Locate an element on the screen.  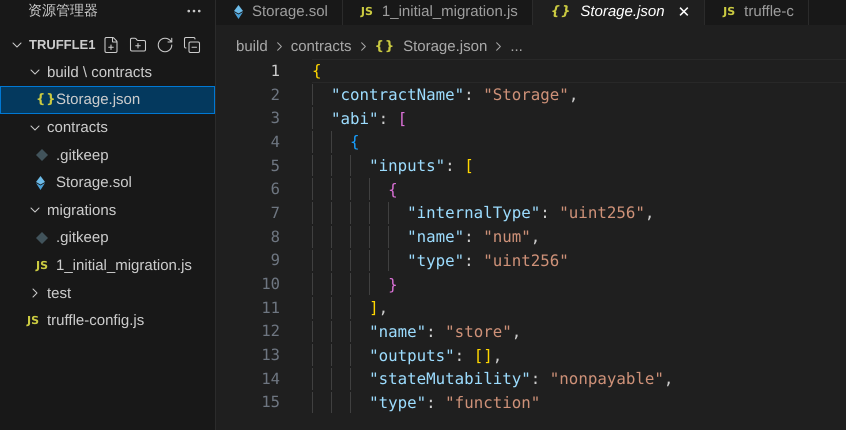
line-number: 8 is located at coordinates (275, 237).